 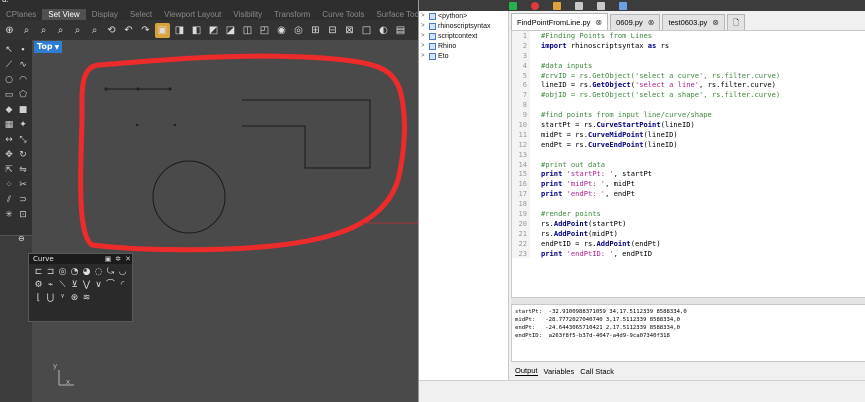 I want to click on step-over-icon, so click(x=601, y=5).